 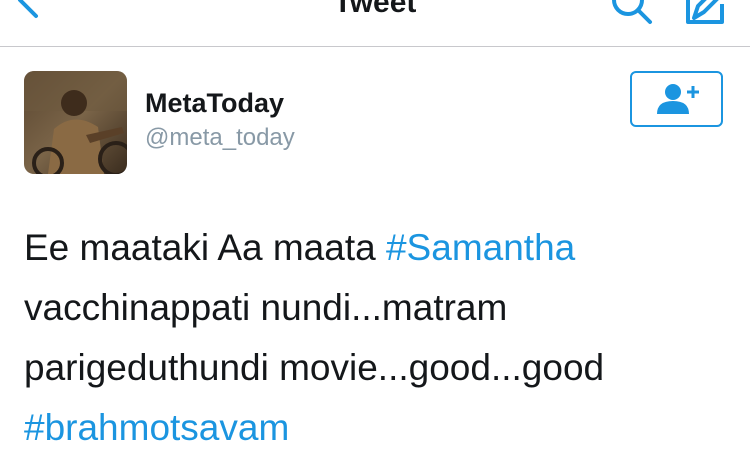 I want to click on tweet-line-2: vacchinappati nundi...matram, so click(x=266, y=307).